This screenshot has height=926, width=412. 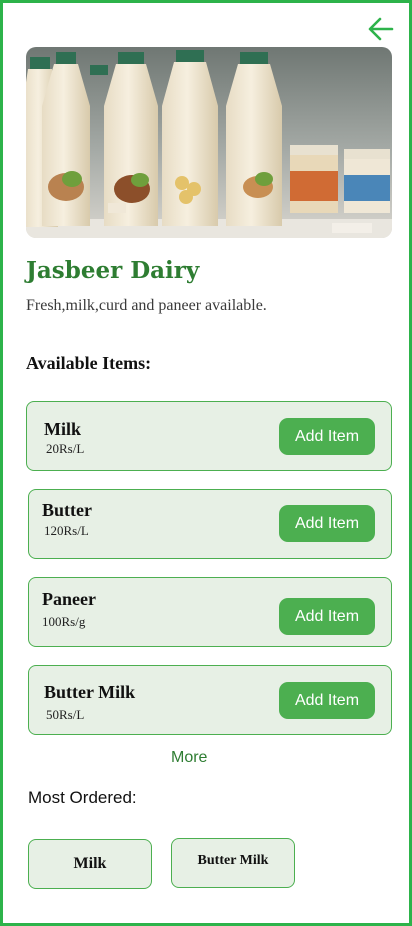 What do you see at coordinates (210, 524) in the screenshot?
I see `item-card-butter: Butter 120Rs/L Add Item` at bounding box center [210, 524].